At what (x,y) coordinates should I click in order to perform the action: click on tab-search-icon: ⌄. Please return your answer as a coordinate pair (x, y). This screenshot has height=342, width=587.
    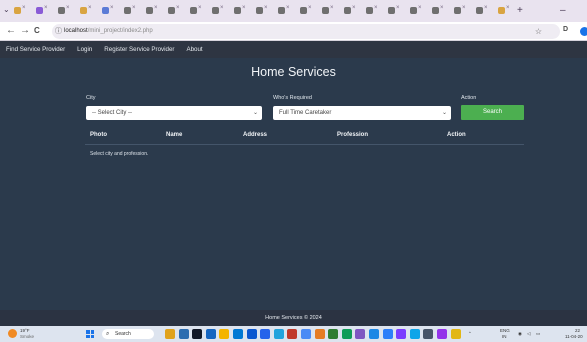
    Looking at the image, I should click on (6, 9).